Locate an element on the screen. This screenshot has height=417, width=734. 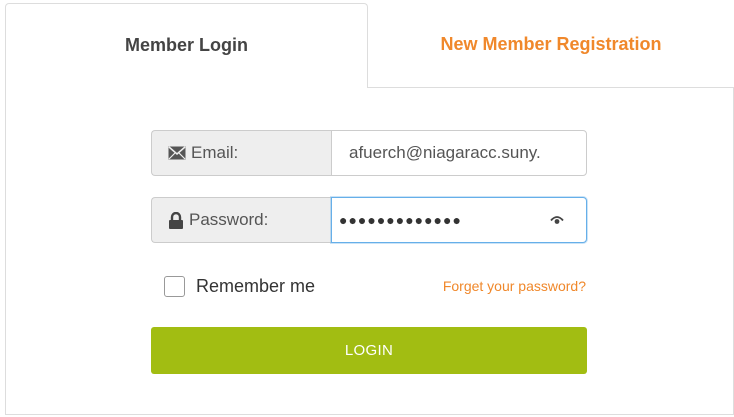
tab-new-member-registration: New Member Registration is located at coordinates (551, 45).